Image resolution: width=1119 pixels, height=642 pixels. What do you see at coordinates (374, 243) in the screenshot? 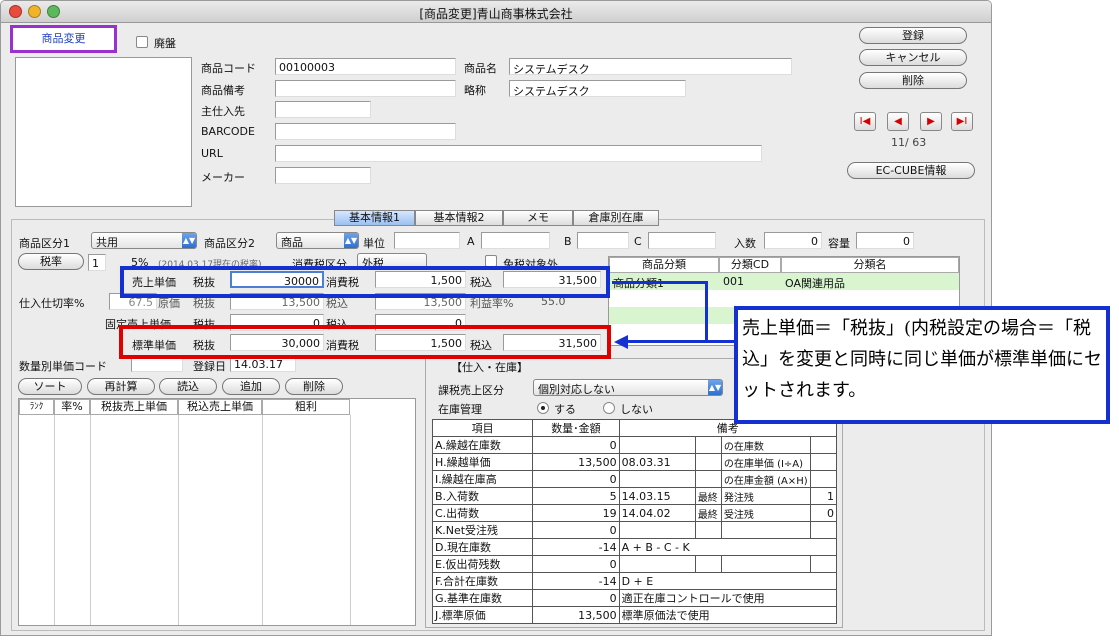
I see `unit-label: 単位` at bounding box center [374, 243].